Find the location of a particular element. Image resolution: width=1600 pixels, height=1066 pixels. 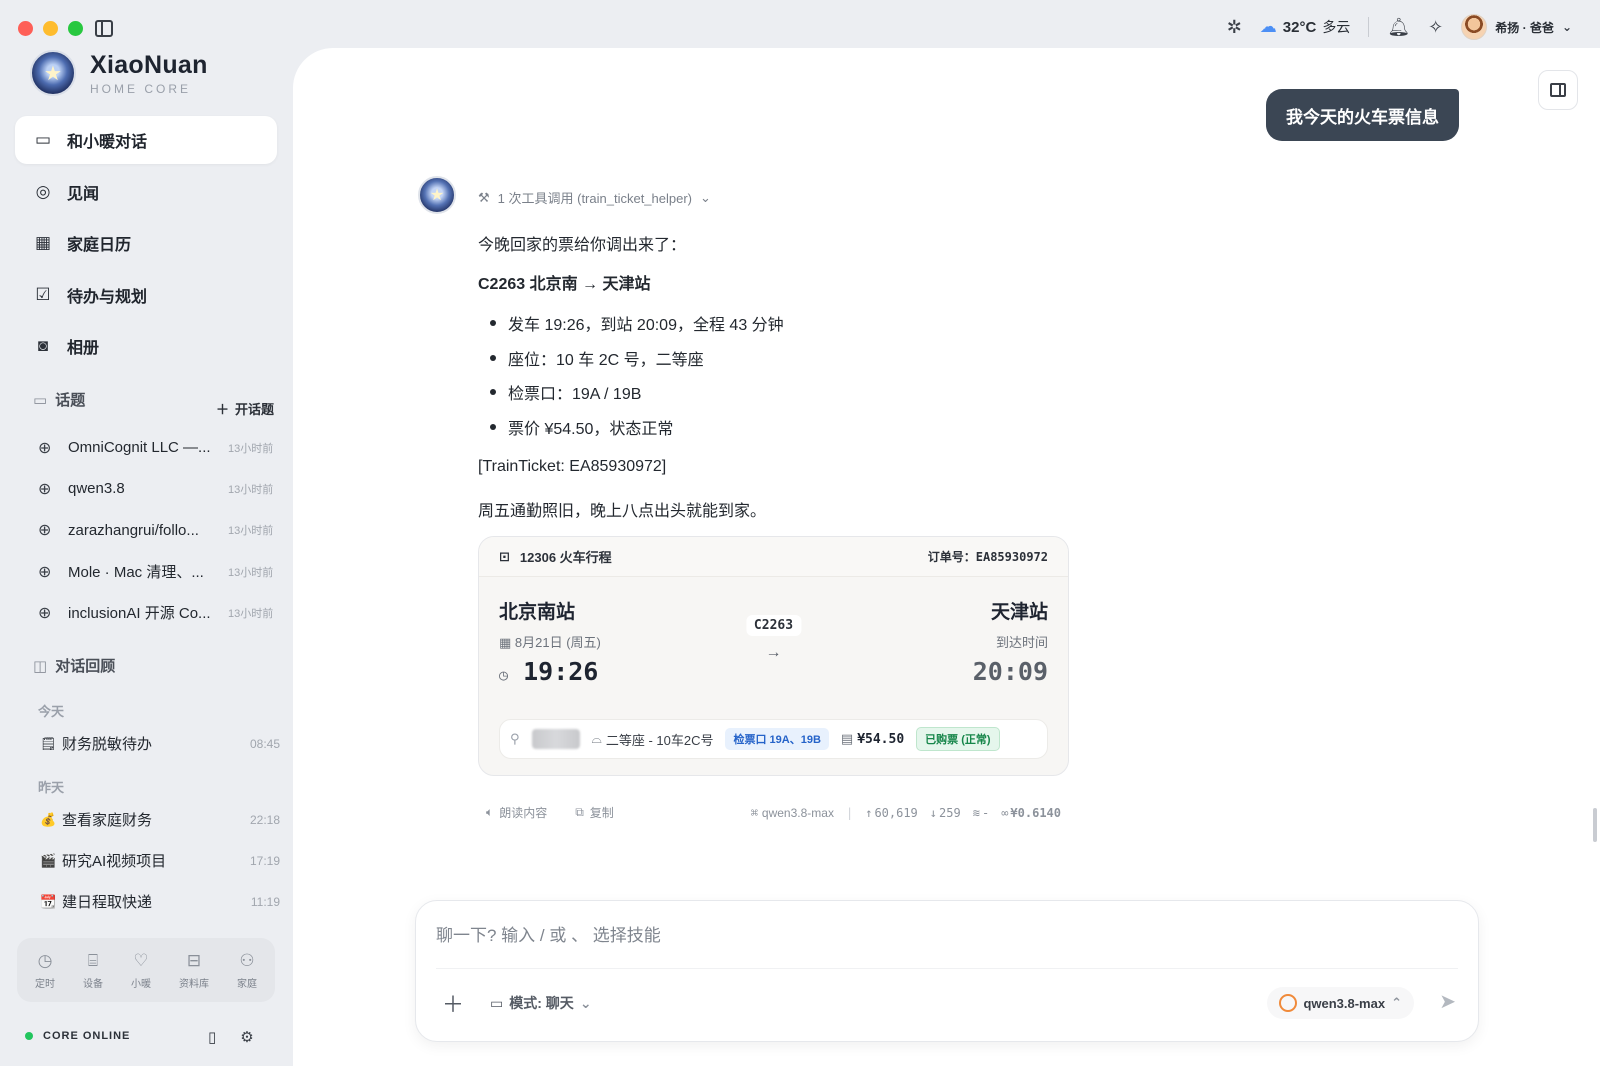

arrow-right-icon: → is located at coordinates (773, 652).